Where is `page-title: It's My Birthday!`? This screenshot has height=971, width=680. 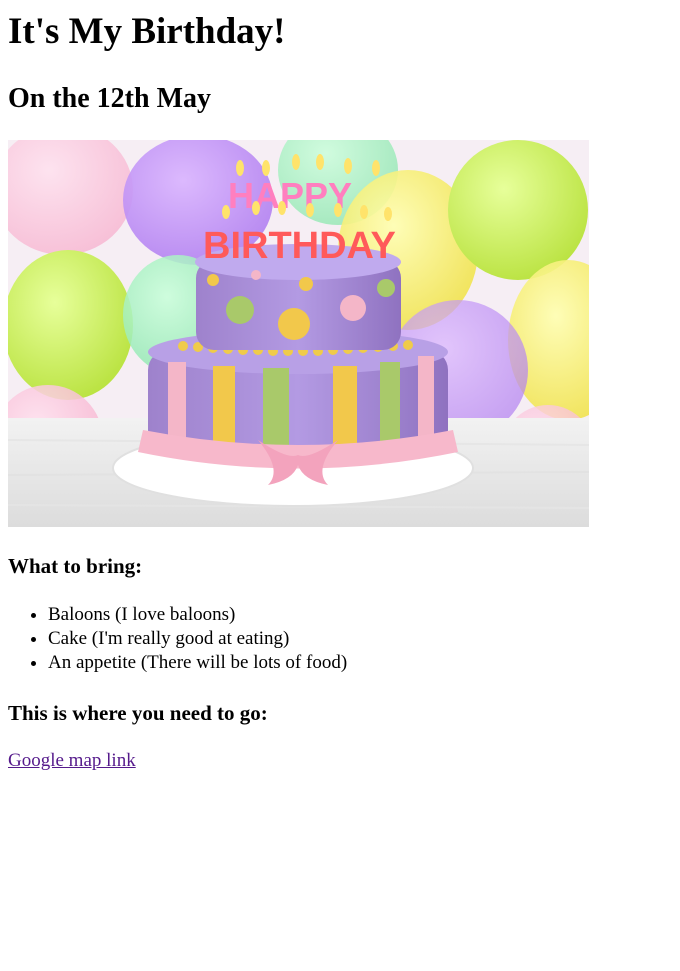 page-title: It's My Birthday! is located at coordinates (147, 31).